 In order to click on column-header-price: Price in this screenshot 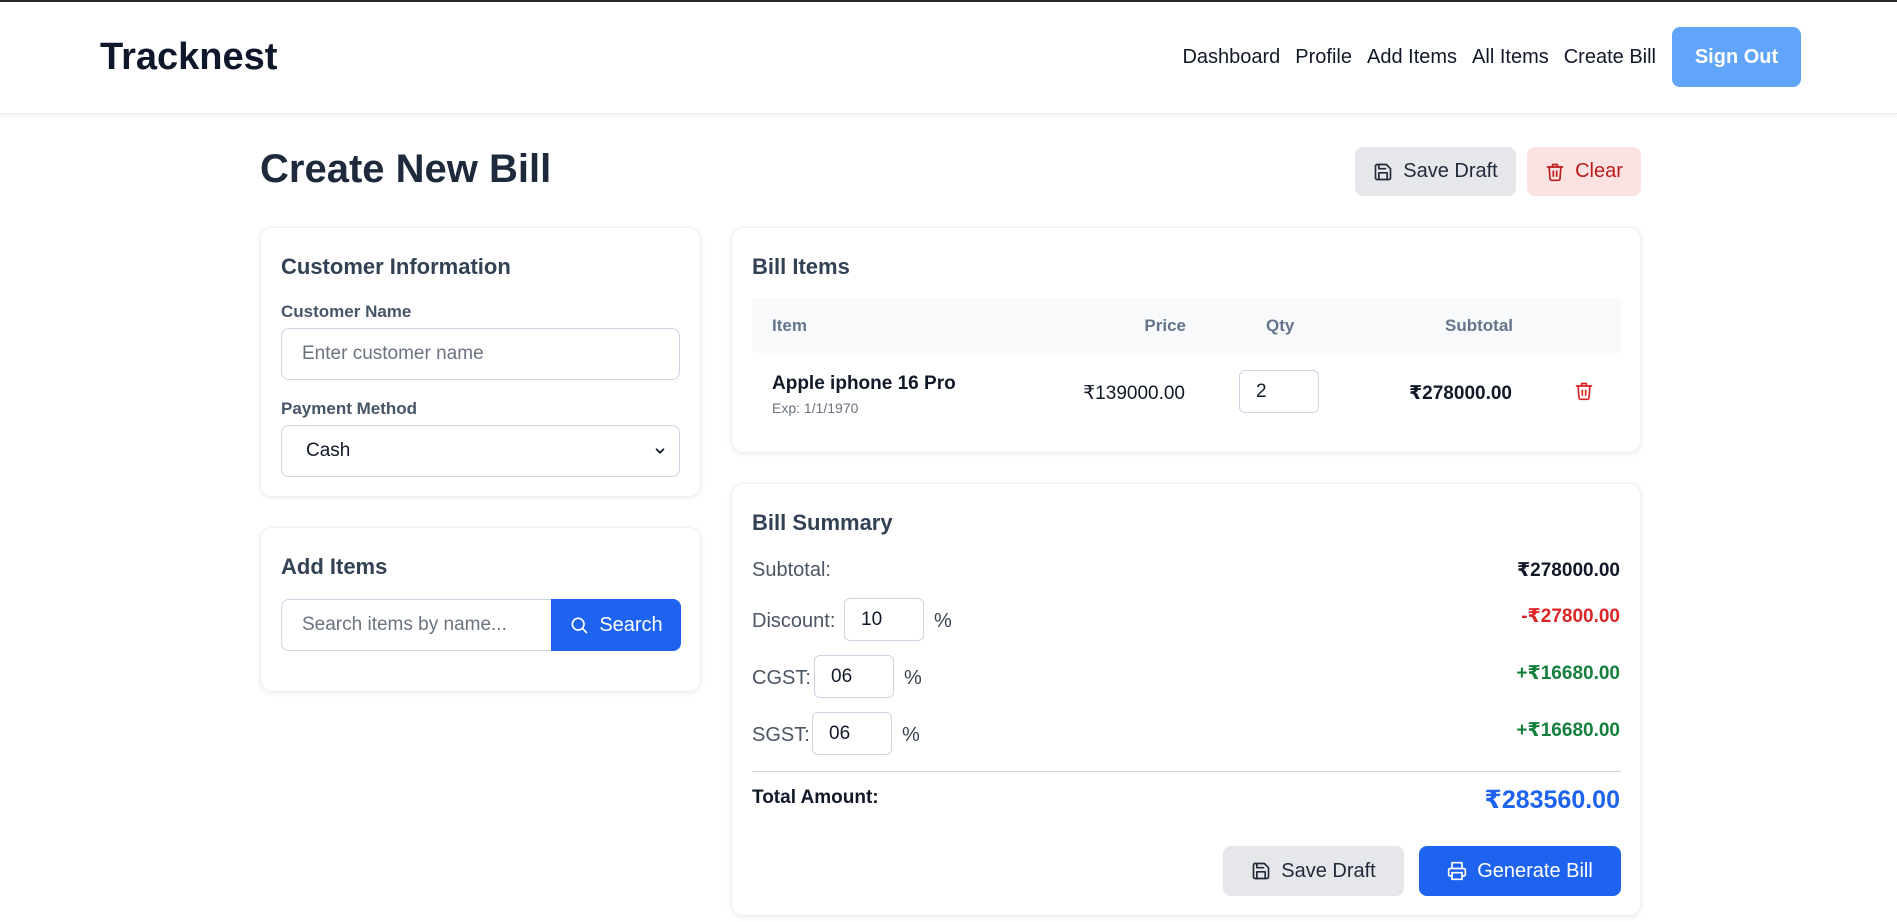, I will do `click(1165, 325)`.